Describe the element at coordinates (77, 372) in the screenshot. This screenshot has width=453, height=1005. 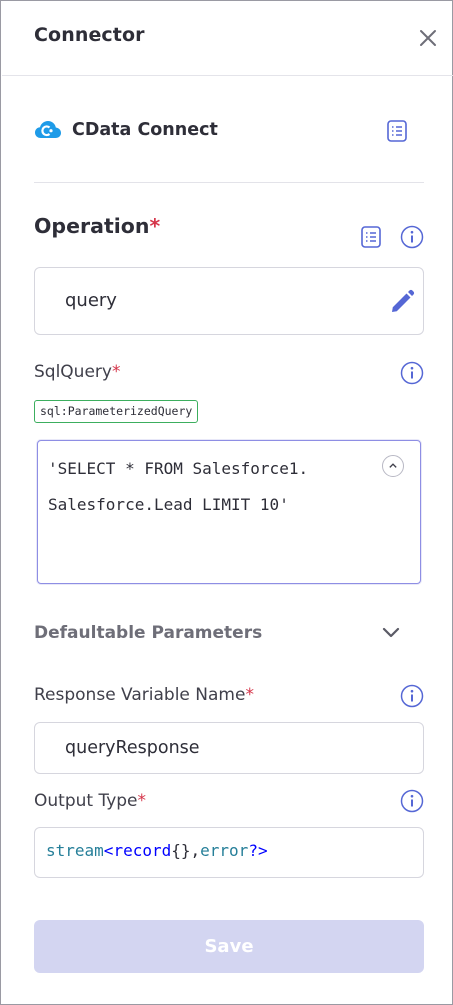
I see `sqlquery-label: SqlQuery*` at that location.